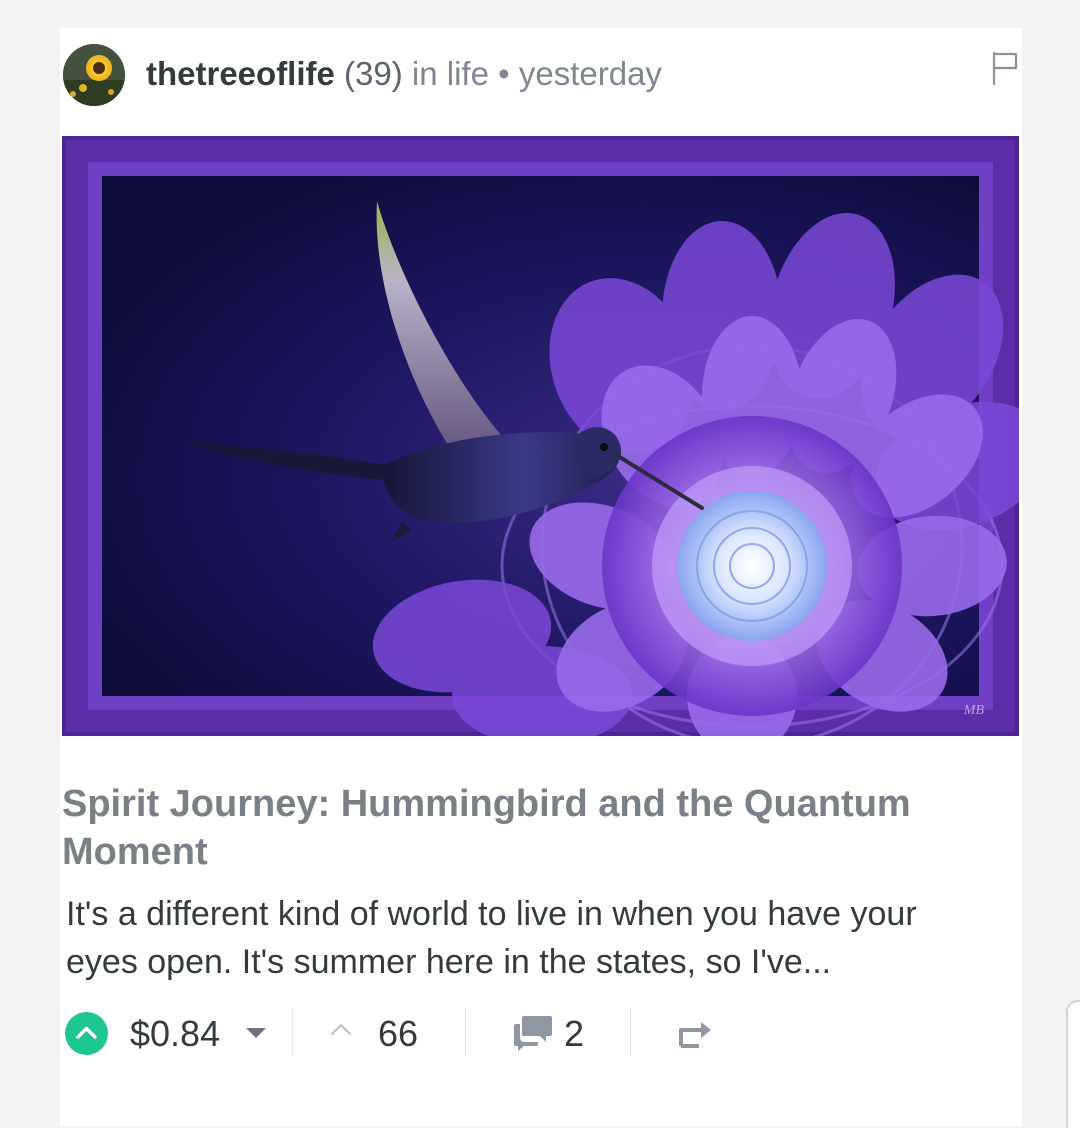 The width and height of the screenshot is (1080, 1128). What do you see at coordinates (398, 1034) in the screenshot?
I see `votes-count: 66` at bounding box center [398, 1034].